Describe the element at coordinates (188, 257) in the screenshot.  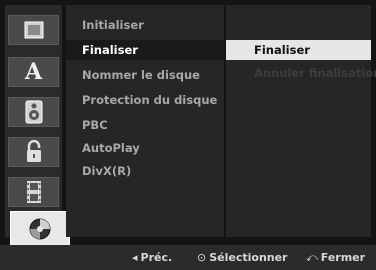
I see `footer-hint-bar: ◂ Préc. ⊙ Sélectionner ⤺ Fermer` at that location.